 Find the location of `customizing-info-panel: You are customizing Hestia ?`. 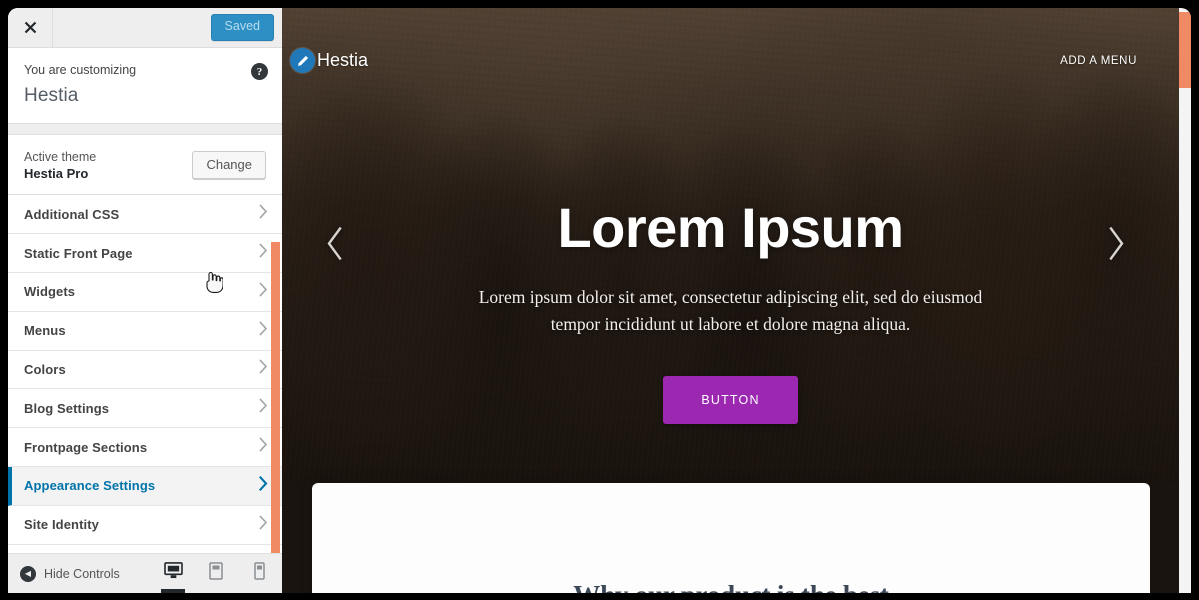

customizing-info-panel: You are customizing Hestia ? is located at coordinates (145, 86).